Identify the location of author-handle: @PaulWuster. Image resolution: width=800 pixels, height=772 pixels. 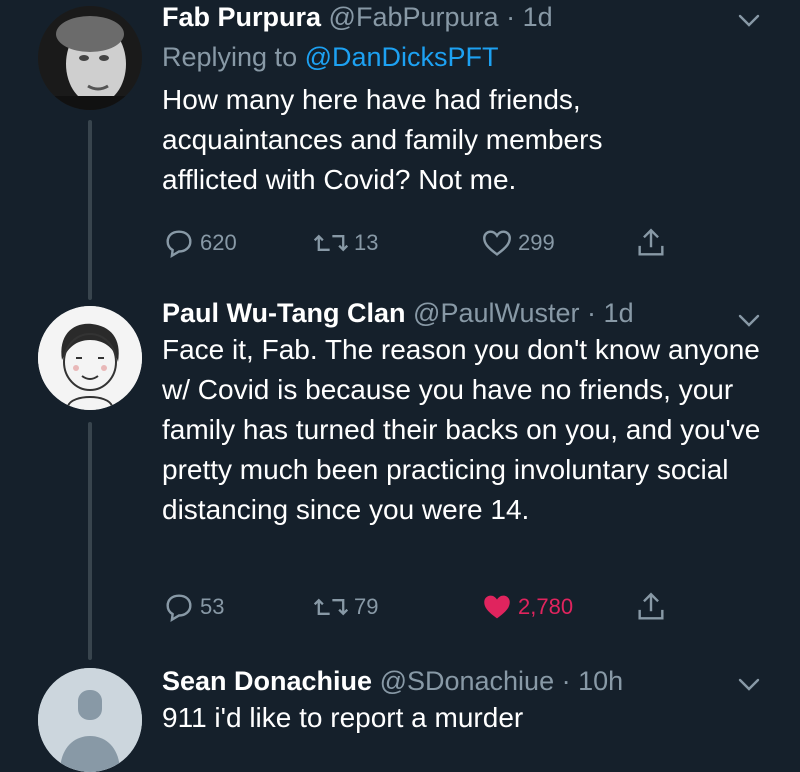
(496, 313).